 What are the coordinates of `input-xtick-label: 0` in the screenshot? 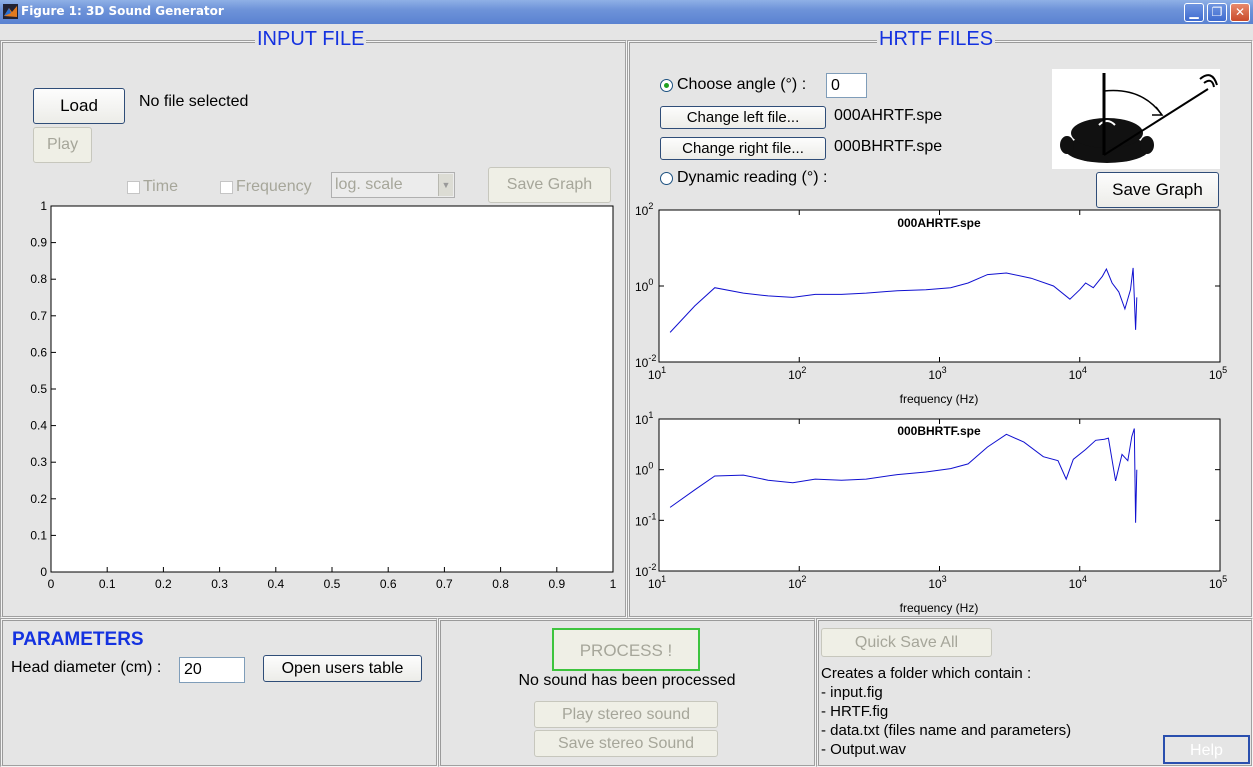 It's located at (51, 584).